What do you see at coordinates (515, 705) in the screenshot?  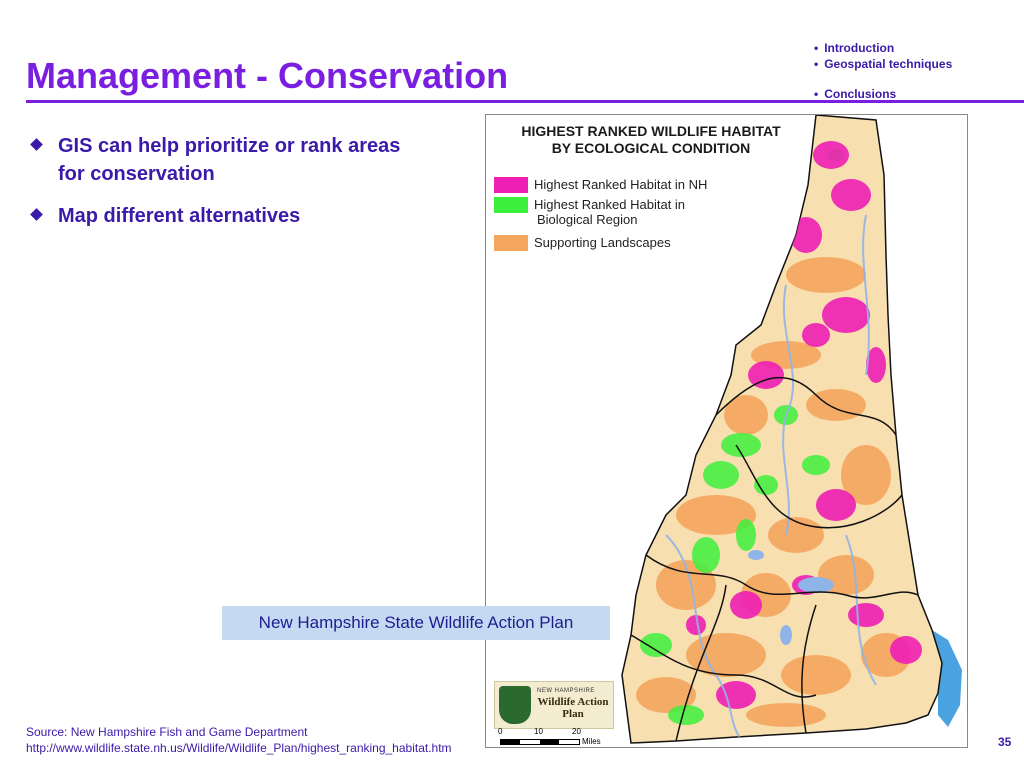 I see `nh-fish-game-badge-icon` at bounding box center [515, 705].